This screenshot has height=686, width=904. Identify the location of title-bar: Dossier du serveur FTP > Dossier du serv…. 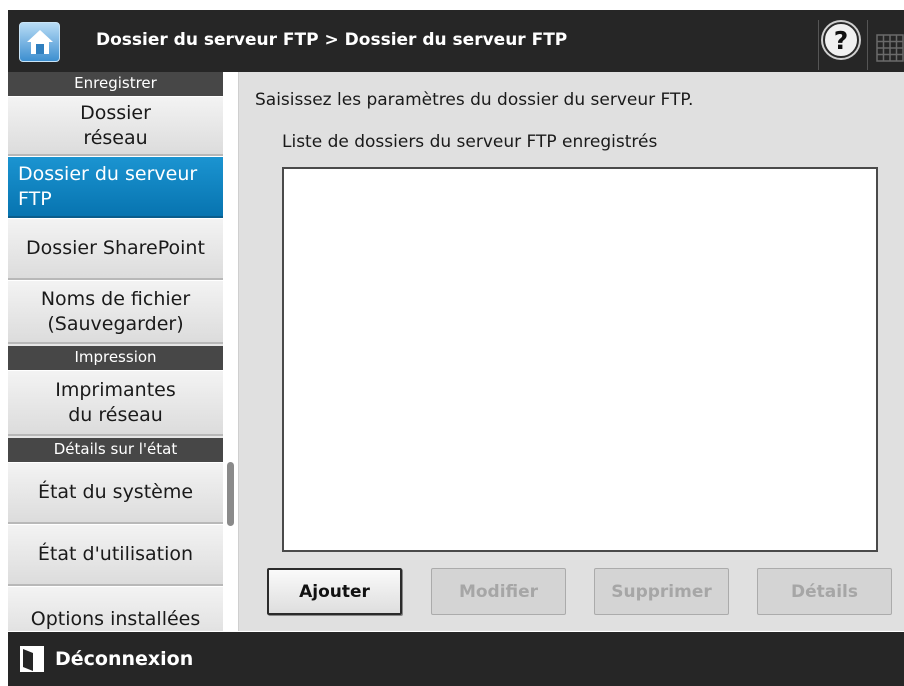
(456, 41).